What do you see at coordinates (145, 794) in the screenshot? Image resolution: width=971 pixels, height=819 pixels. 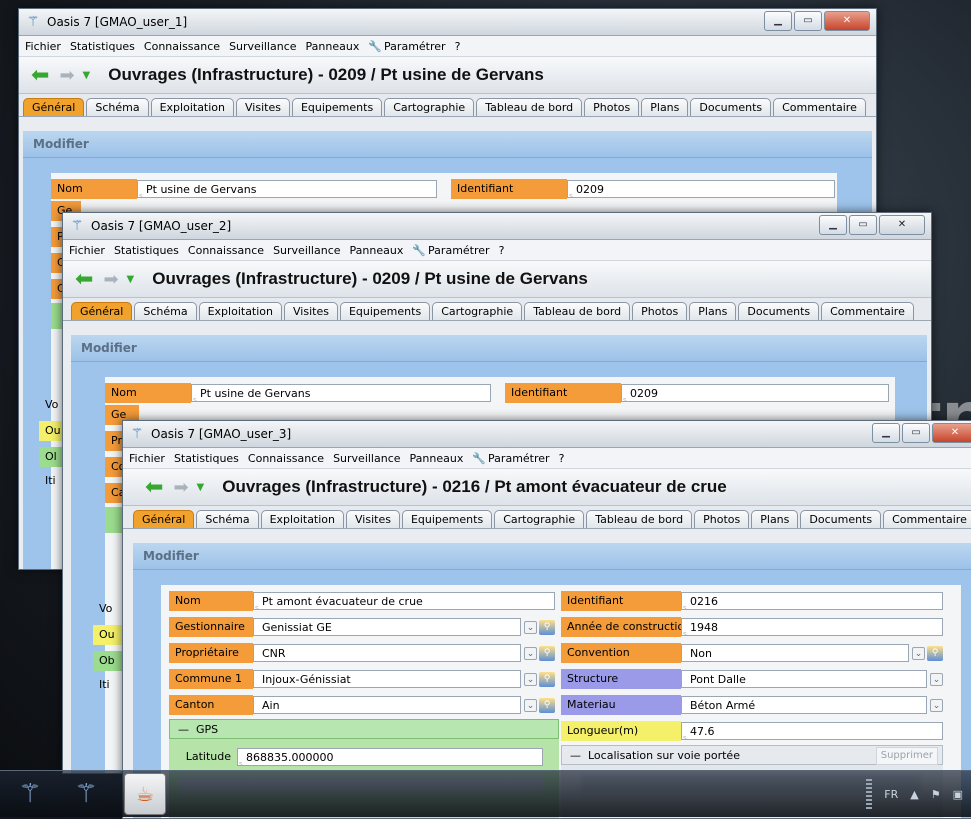 I see `java-taskbar-icon: ☕` at bounding box center [145, 794].